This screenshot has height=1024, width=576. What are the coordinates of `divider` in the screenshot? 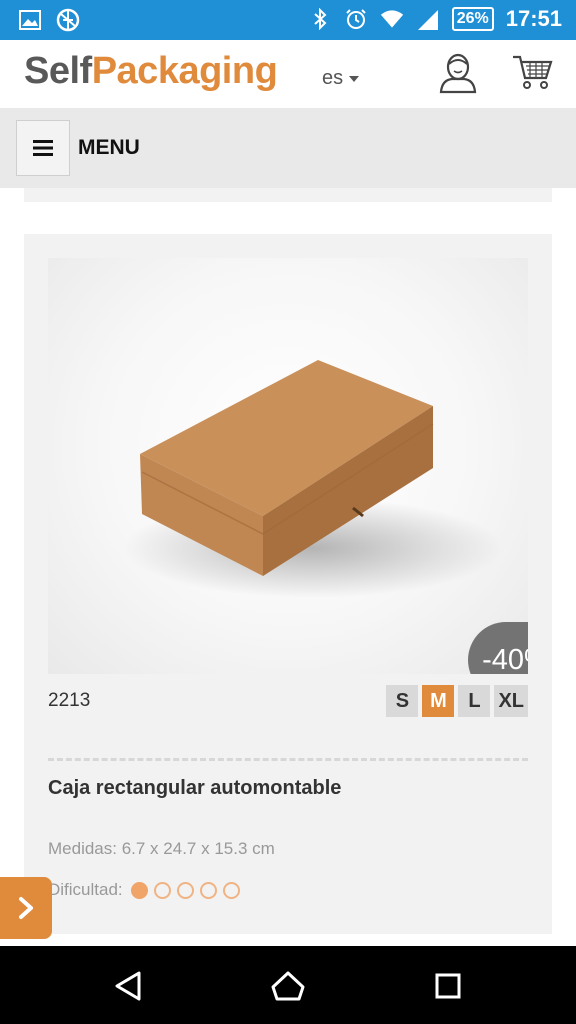 It's located at (288, 759).